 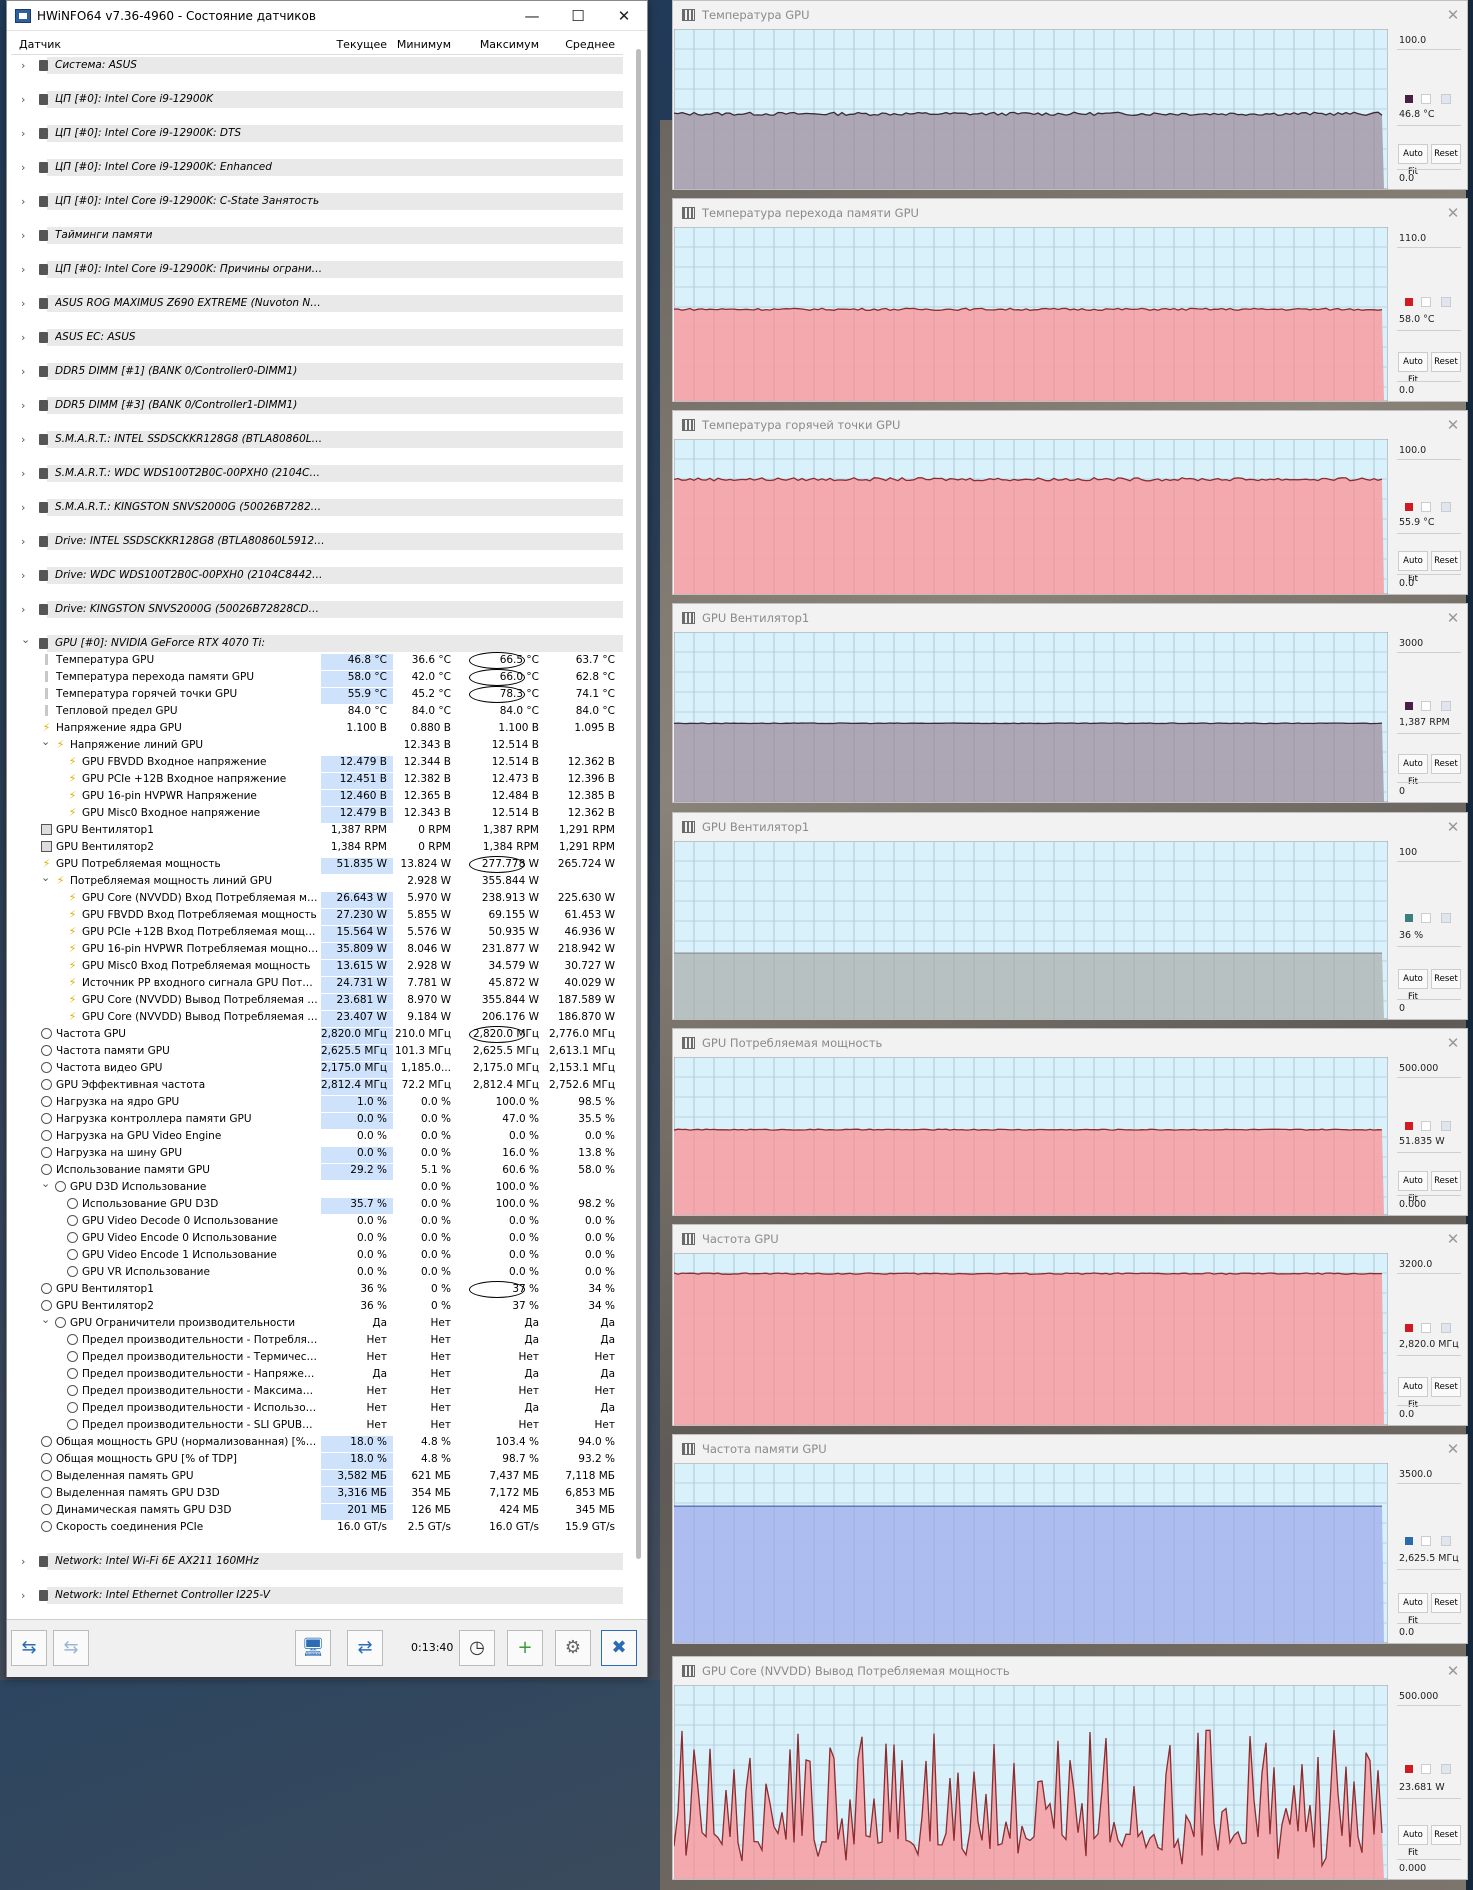 I want to click on chart-titlebar: Температура GPU ✕, so click(x=1070, y=15).